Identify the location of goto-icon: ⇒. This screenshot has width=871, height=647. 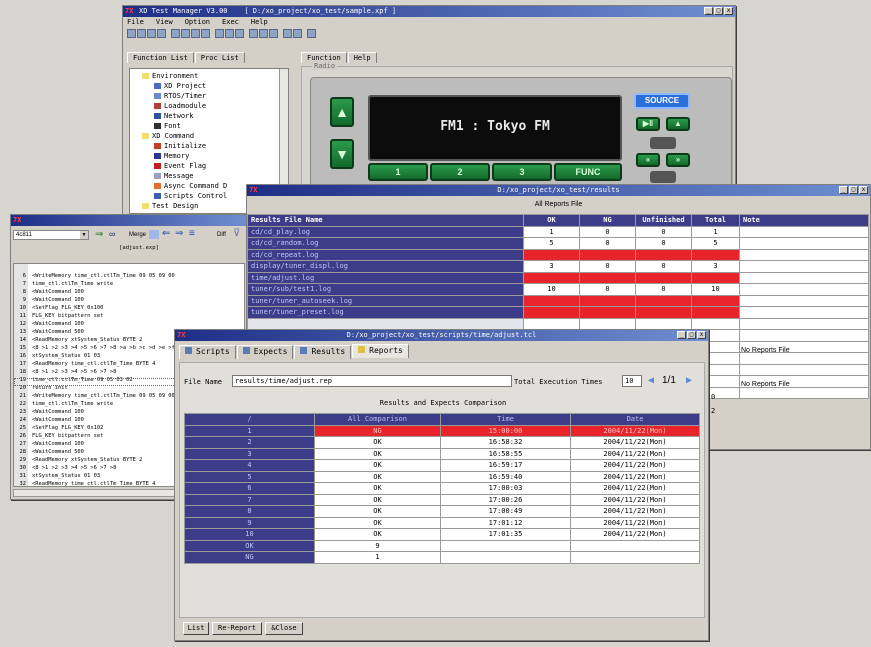
(99, 234).